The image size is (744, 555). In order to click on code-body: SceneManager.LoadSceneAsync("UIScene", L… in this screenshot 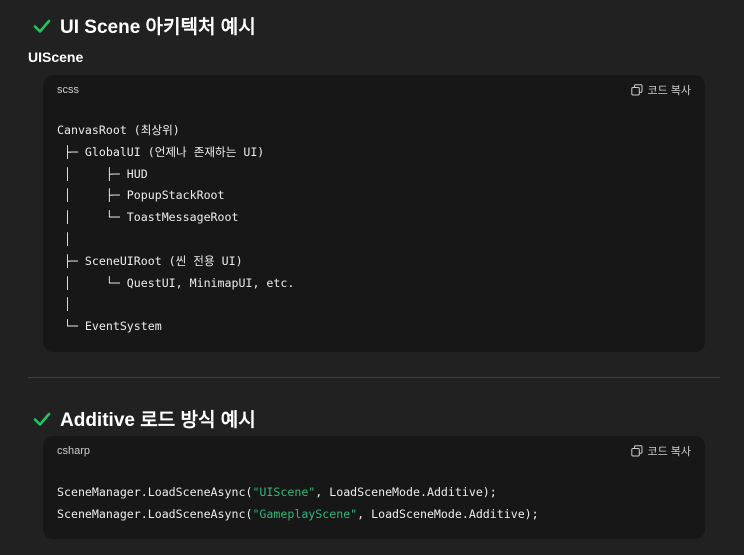, I will do `click(374, 496)`.